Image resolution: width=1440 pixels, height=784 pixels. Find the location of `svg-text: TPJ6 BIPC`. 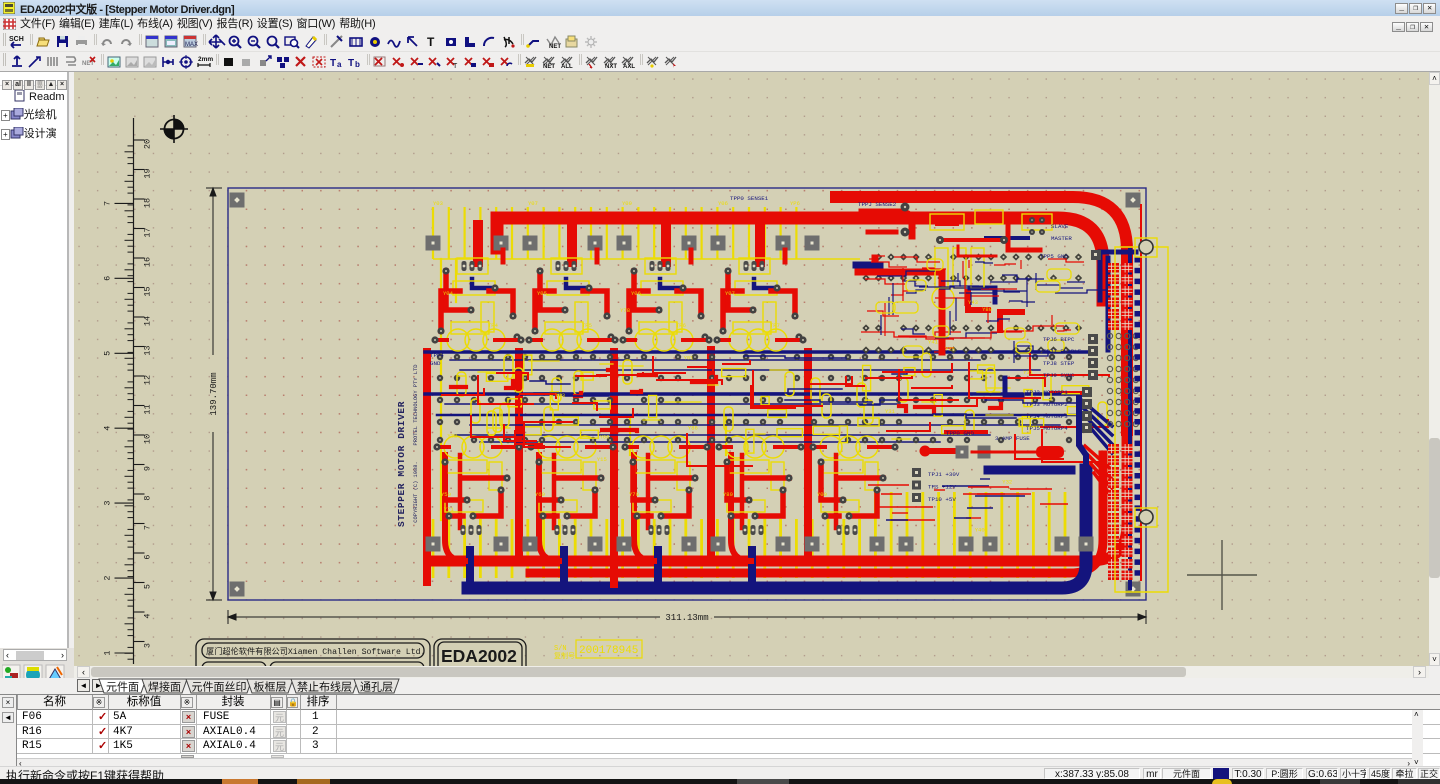

svg-text: TPJ6 BIPC is located at coordinates (1059, 339).